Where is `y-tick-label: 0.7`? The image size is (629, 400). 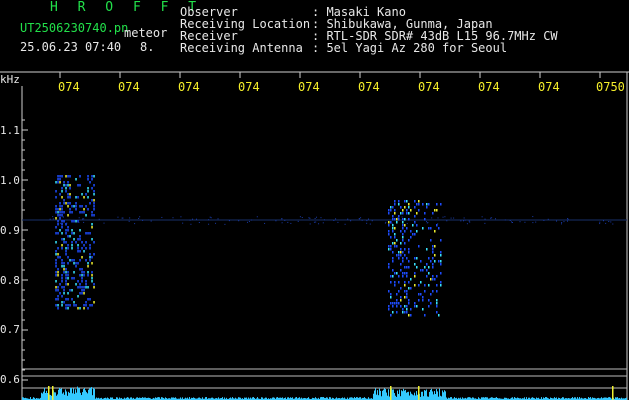
y-tick-label: 0.7 is located at coordinates (10, 329).